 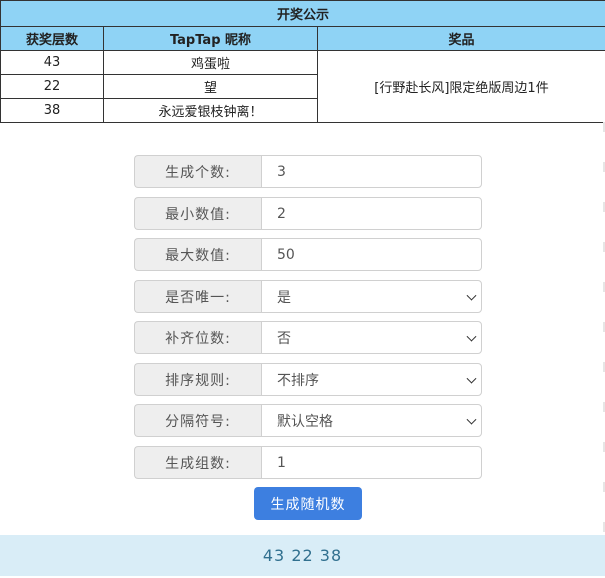 What do you see at coordinates (308, 503) in the screenshot?
I see `generate-button: 生成随机数` at bounding box center [308, 503].